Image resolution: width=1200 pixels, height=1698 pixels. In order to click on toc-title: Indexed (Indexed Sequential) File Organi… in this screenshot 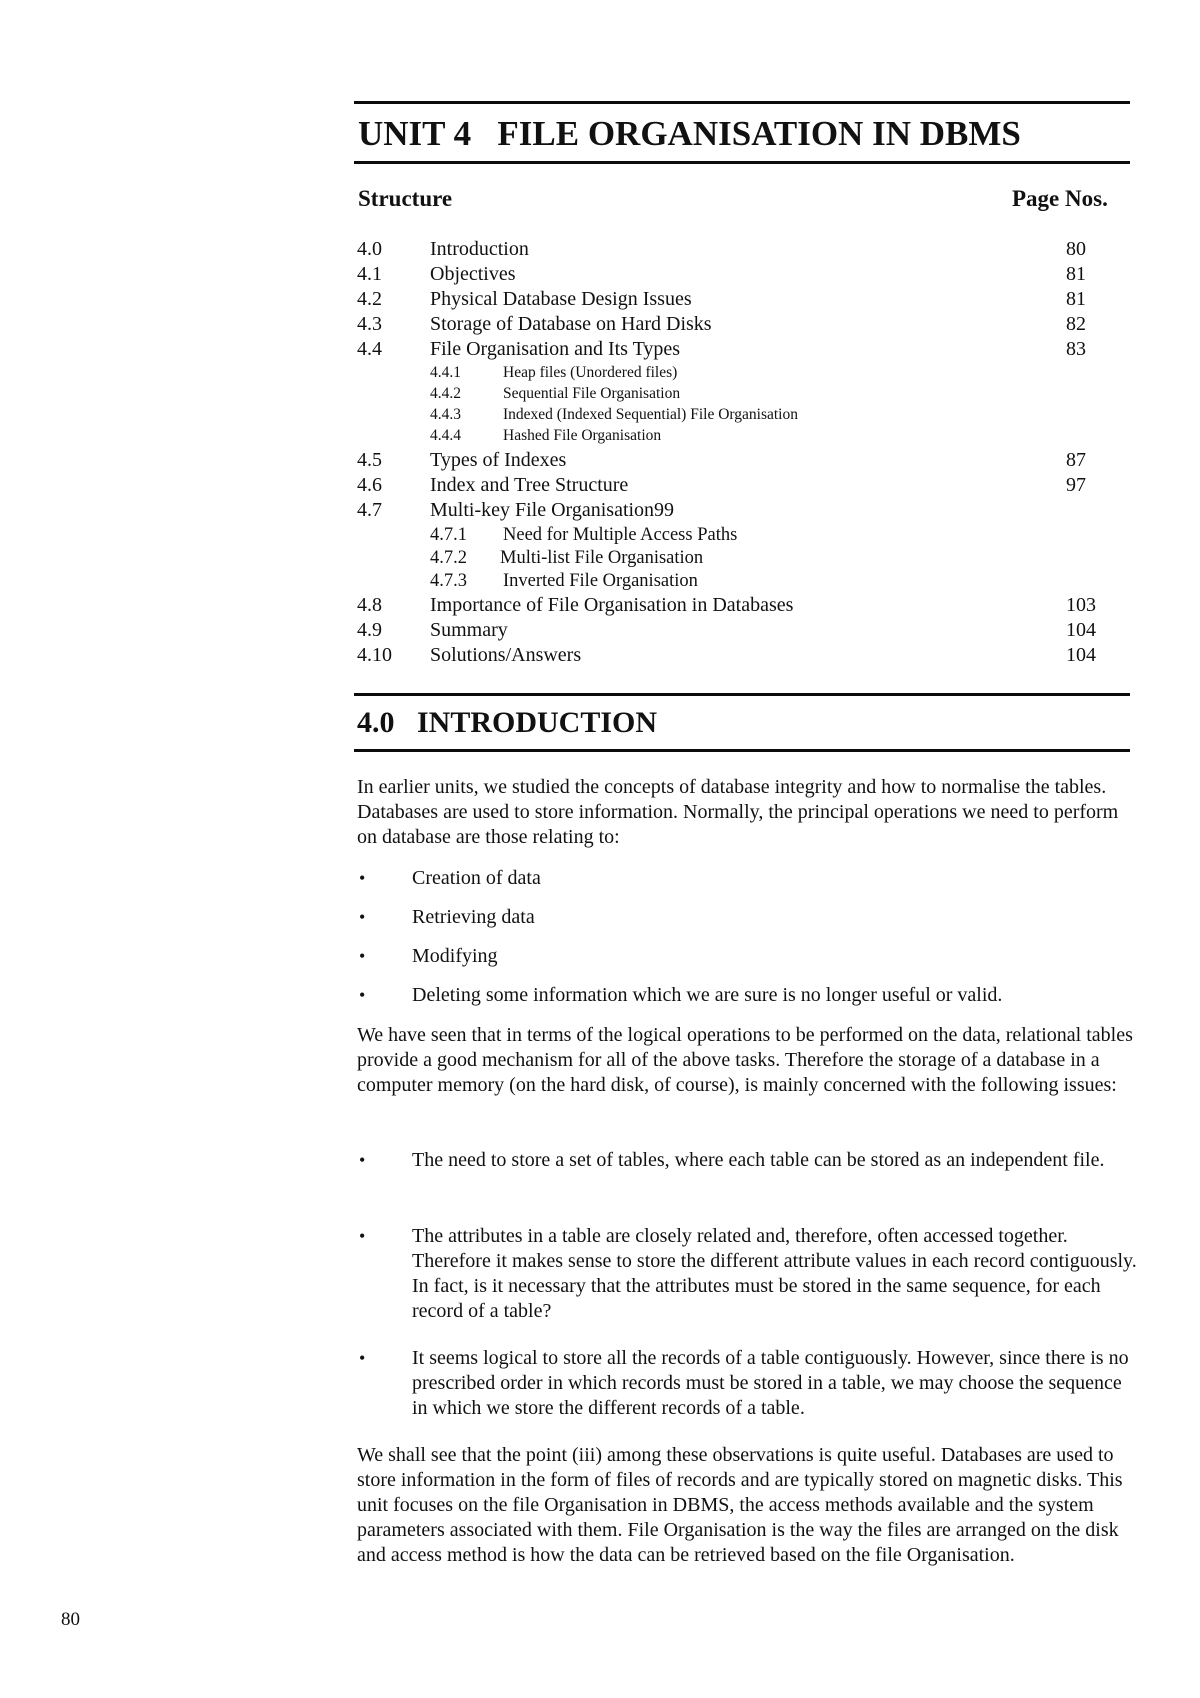, I will do `click(650, 414)`.